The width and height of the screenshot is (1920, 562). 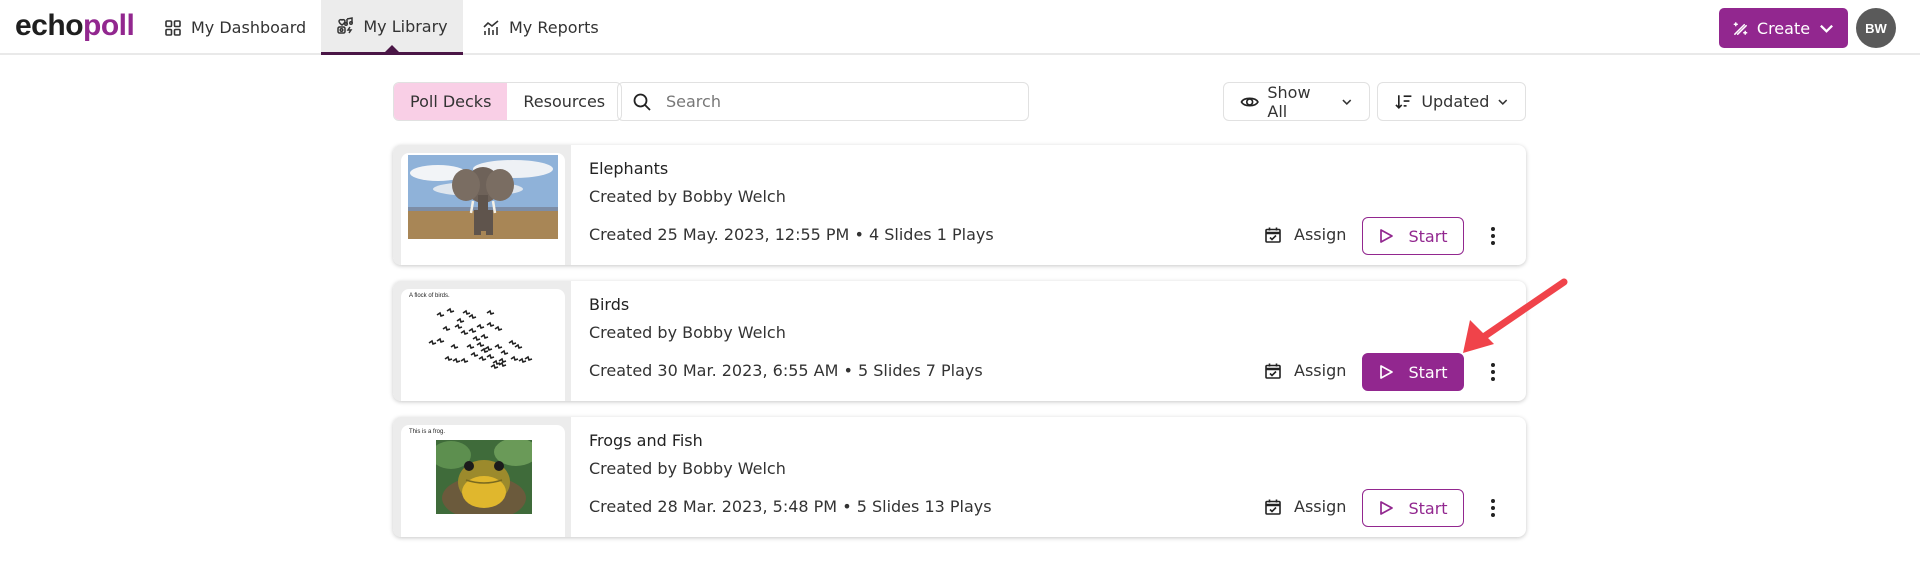 I want to click on search-input, so click(x=836, y=101).